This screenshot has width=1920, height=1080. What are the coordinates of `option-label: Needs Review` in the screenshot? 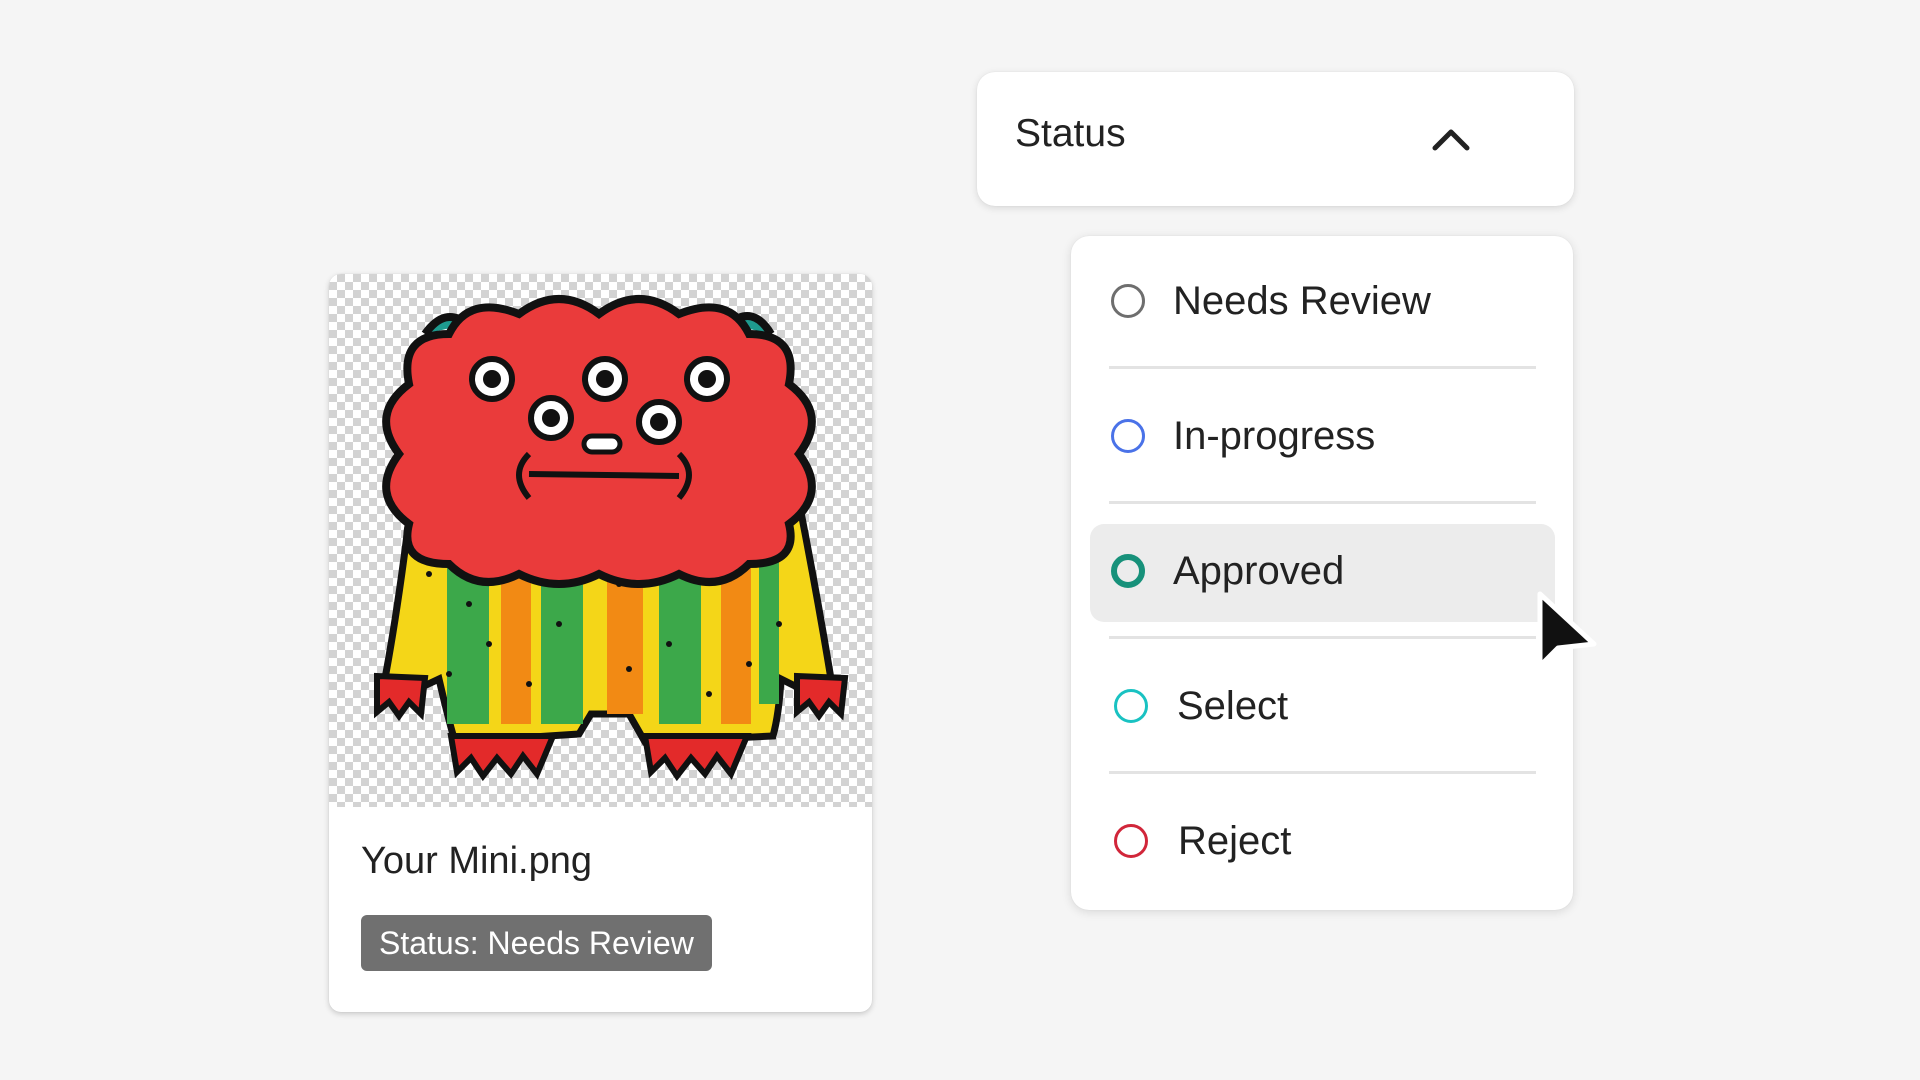 It's located at (1302, 301).